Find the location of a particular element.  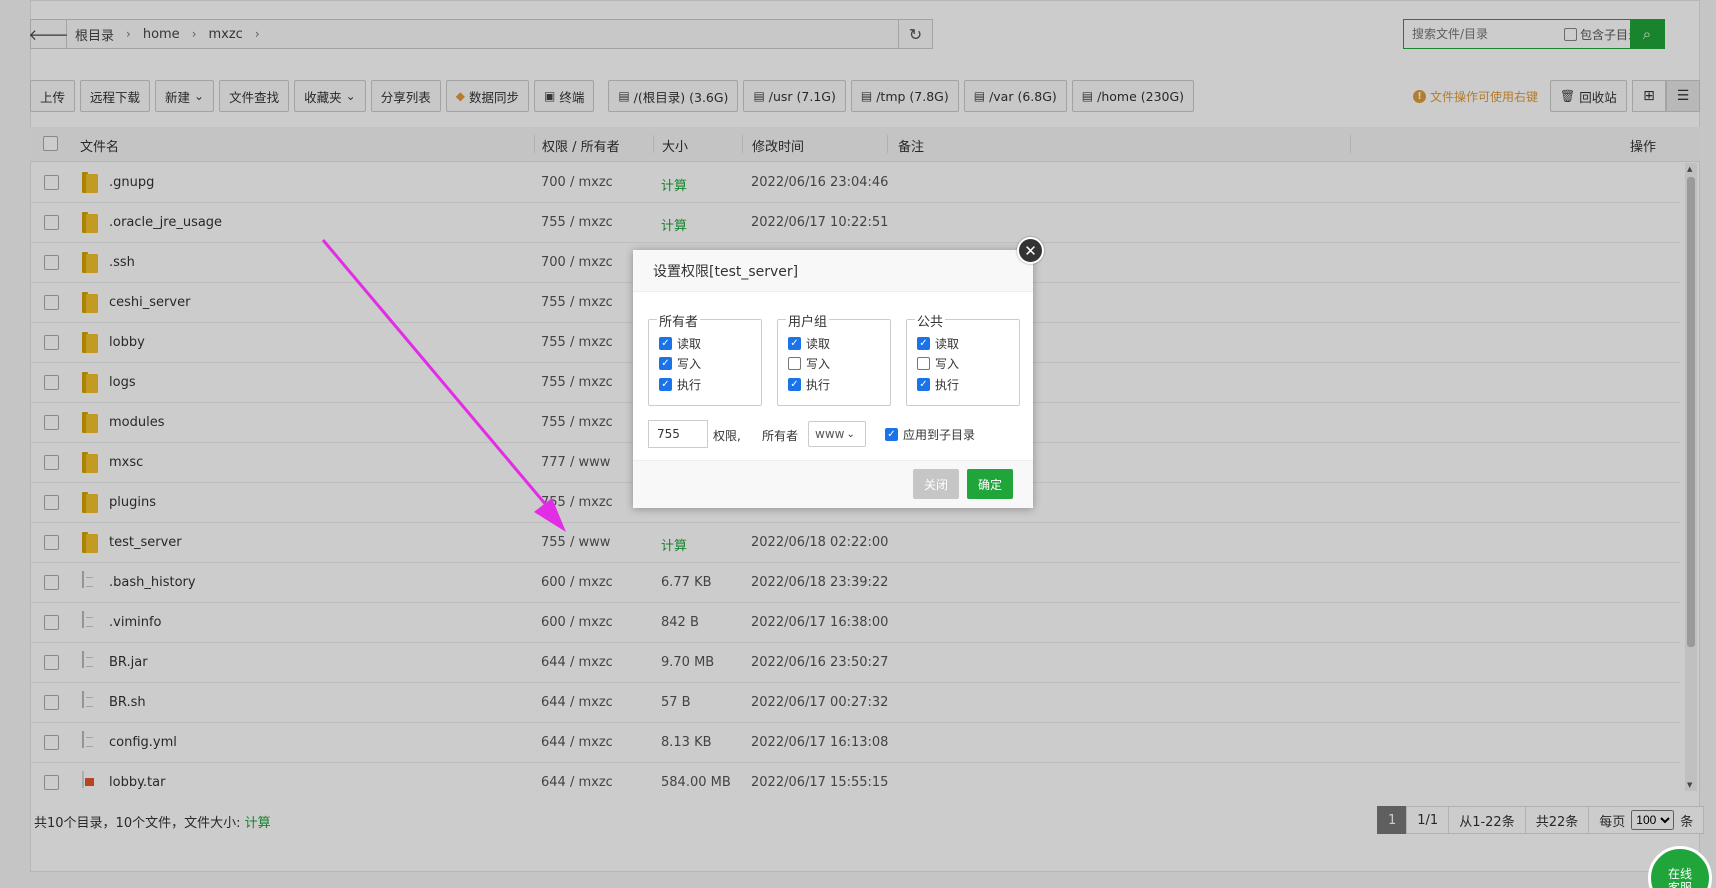

owner-exec: ✓ 执行 is located at coordinates (680, 384).